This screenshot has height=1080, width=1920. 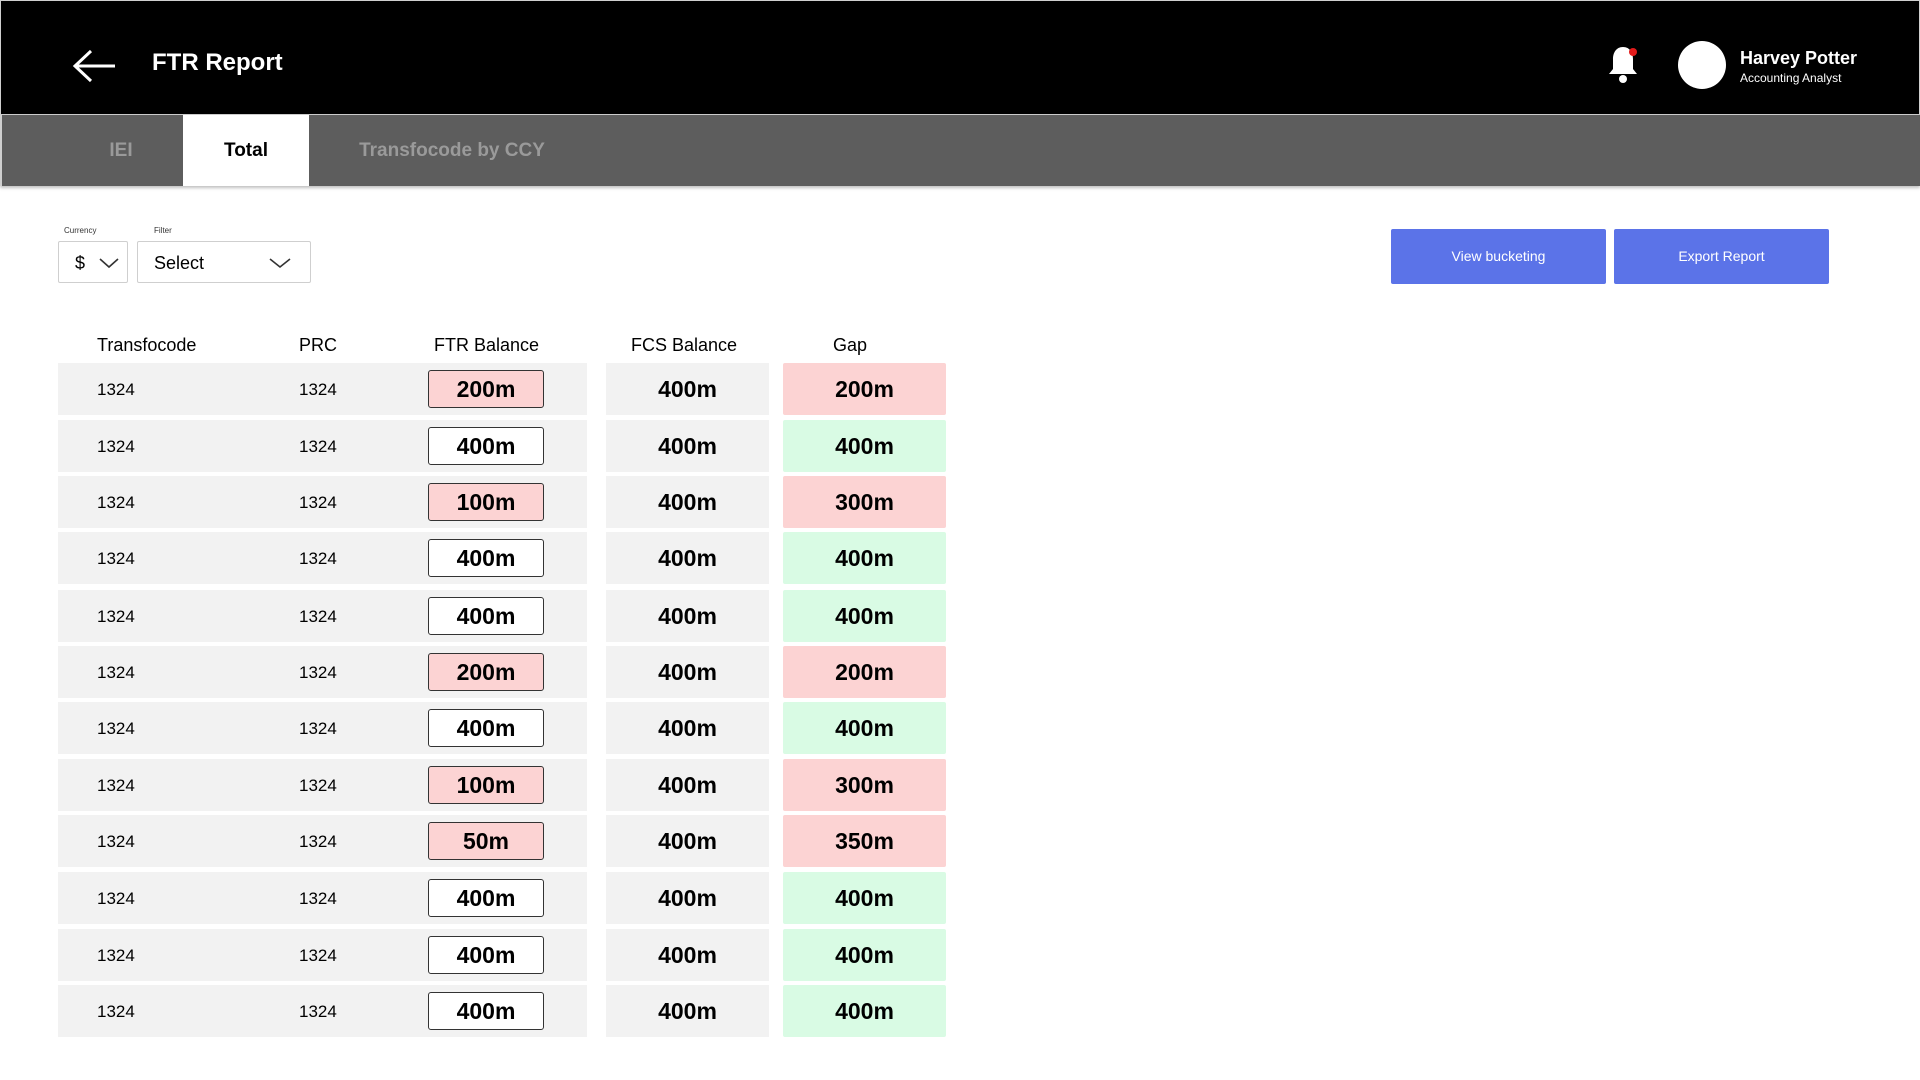 What do you see at coordinates (1791, 78) in the screenshot?
I see `user-role: Accounting Analyst` at bounding box center [1791, 78].